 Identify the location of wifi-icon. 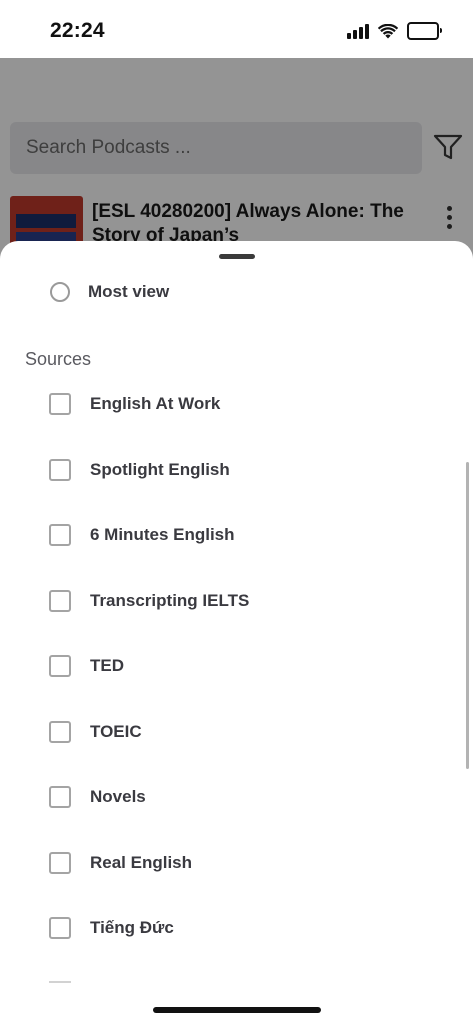
(388, 30).